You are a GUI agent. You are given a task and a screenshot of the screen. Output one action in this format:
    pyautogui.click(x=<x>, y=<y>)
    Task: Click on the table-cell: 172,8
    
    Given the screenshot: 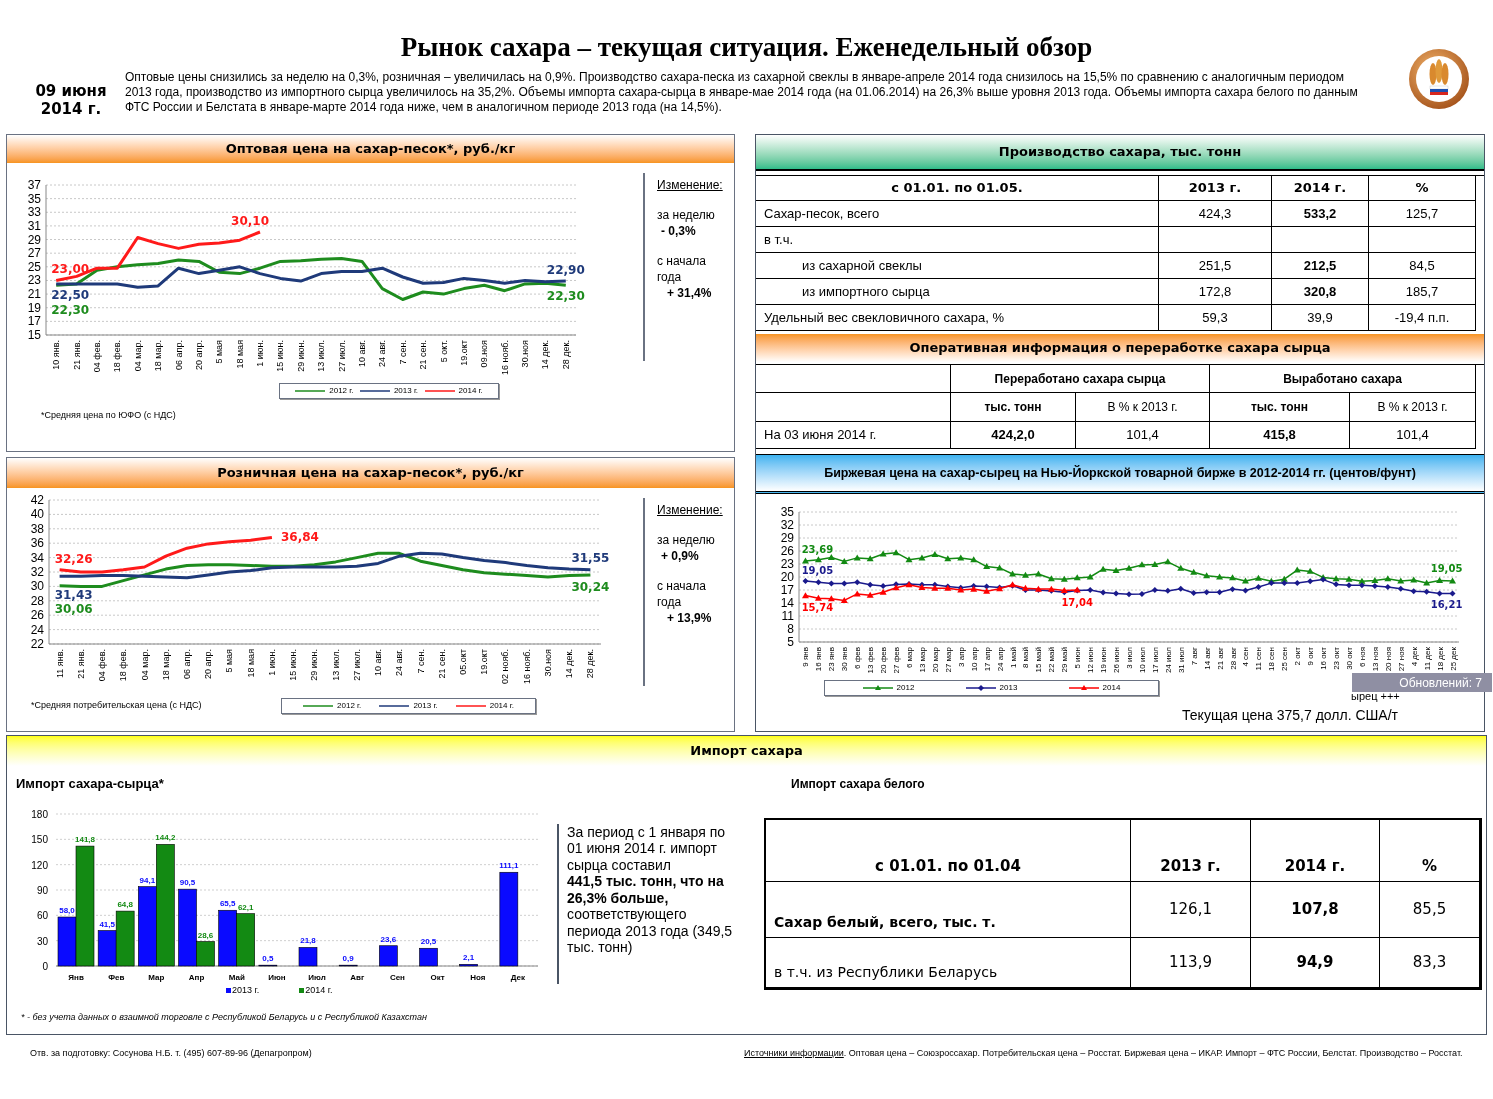 What is the action you would take?
    pyautogui.click(x=1215, y=292)
    